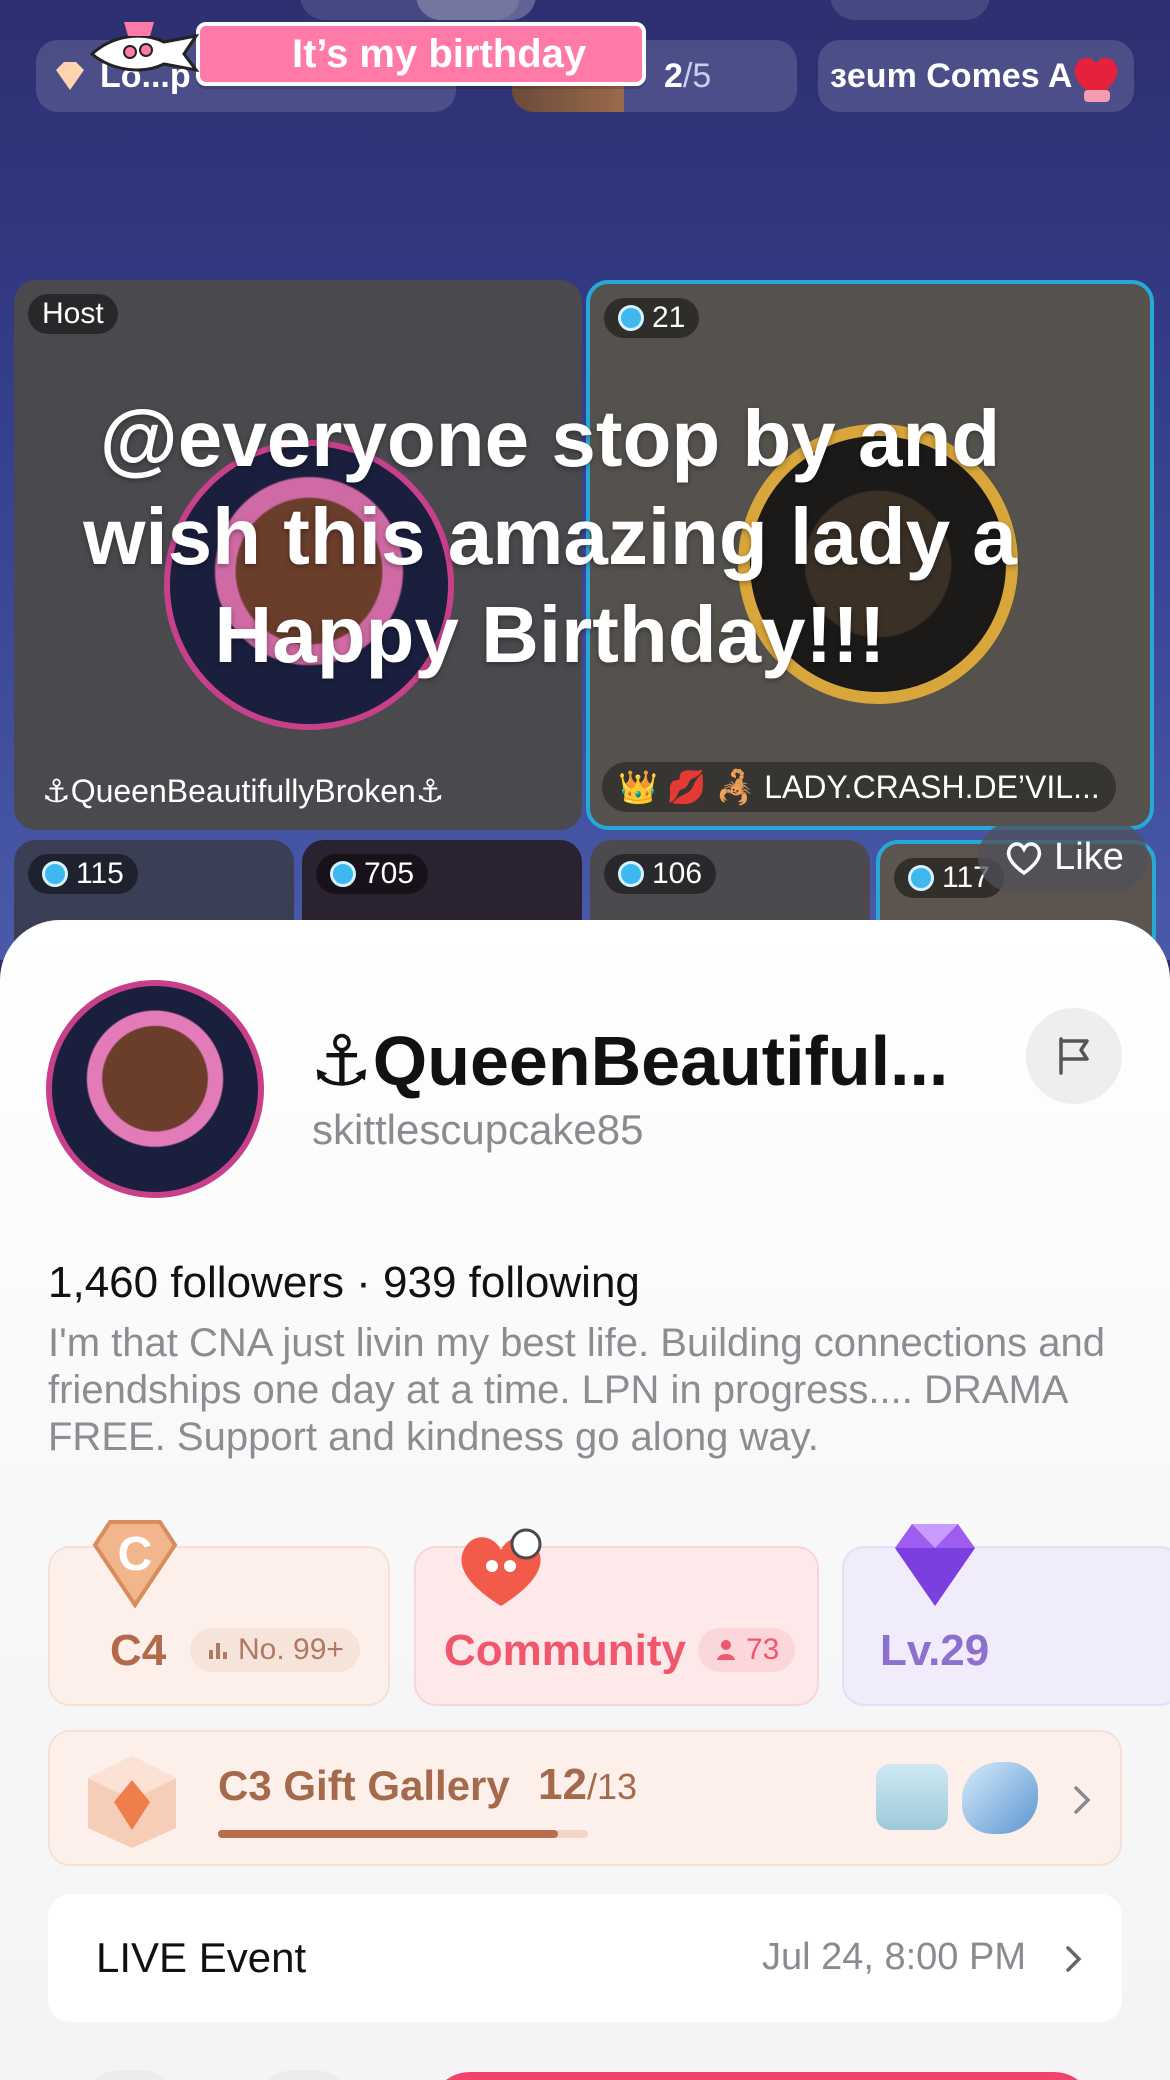 Image resolution: width=1170 pixels, height=2080 pixels. Describe the element at coordinates (726, 1650) in the screenshot. I see `person-icon` at that location.